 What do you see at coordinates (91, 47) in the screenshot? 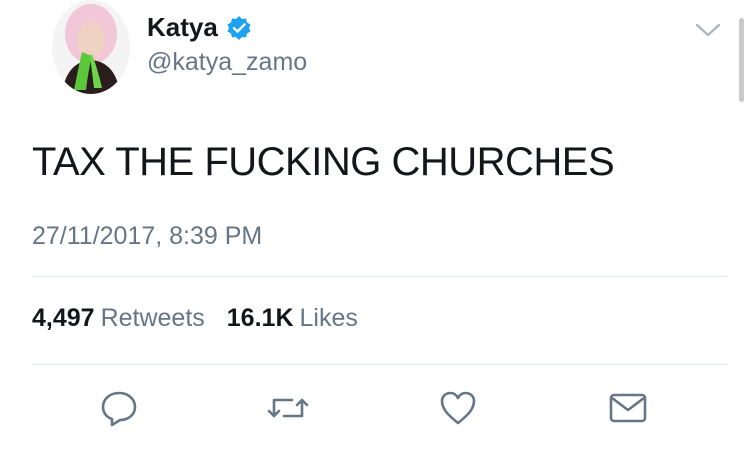
I see `avatar` at bounding box center [91, 47].